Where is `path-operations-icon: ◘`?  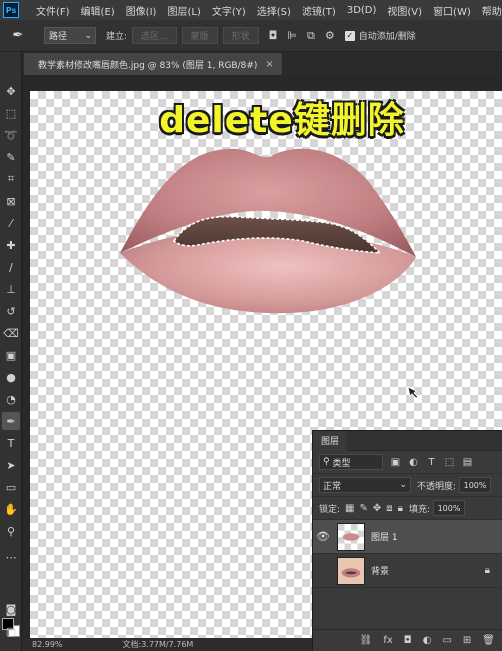 path-operations-icon: ◘ is located at coordinates (273, 35).